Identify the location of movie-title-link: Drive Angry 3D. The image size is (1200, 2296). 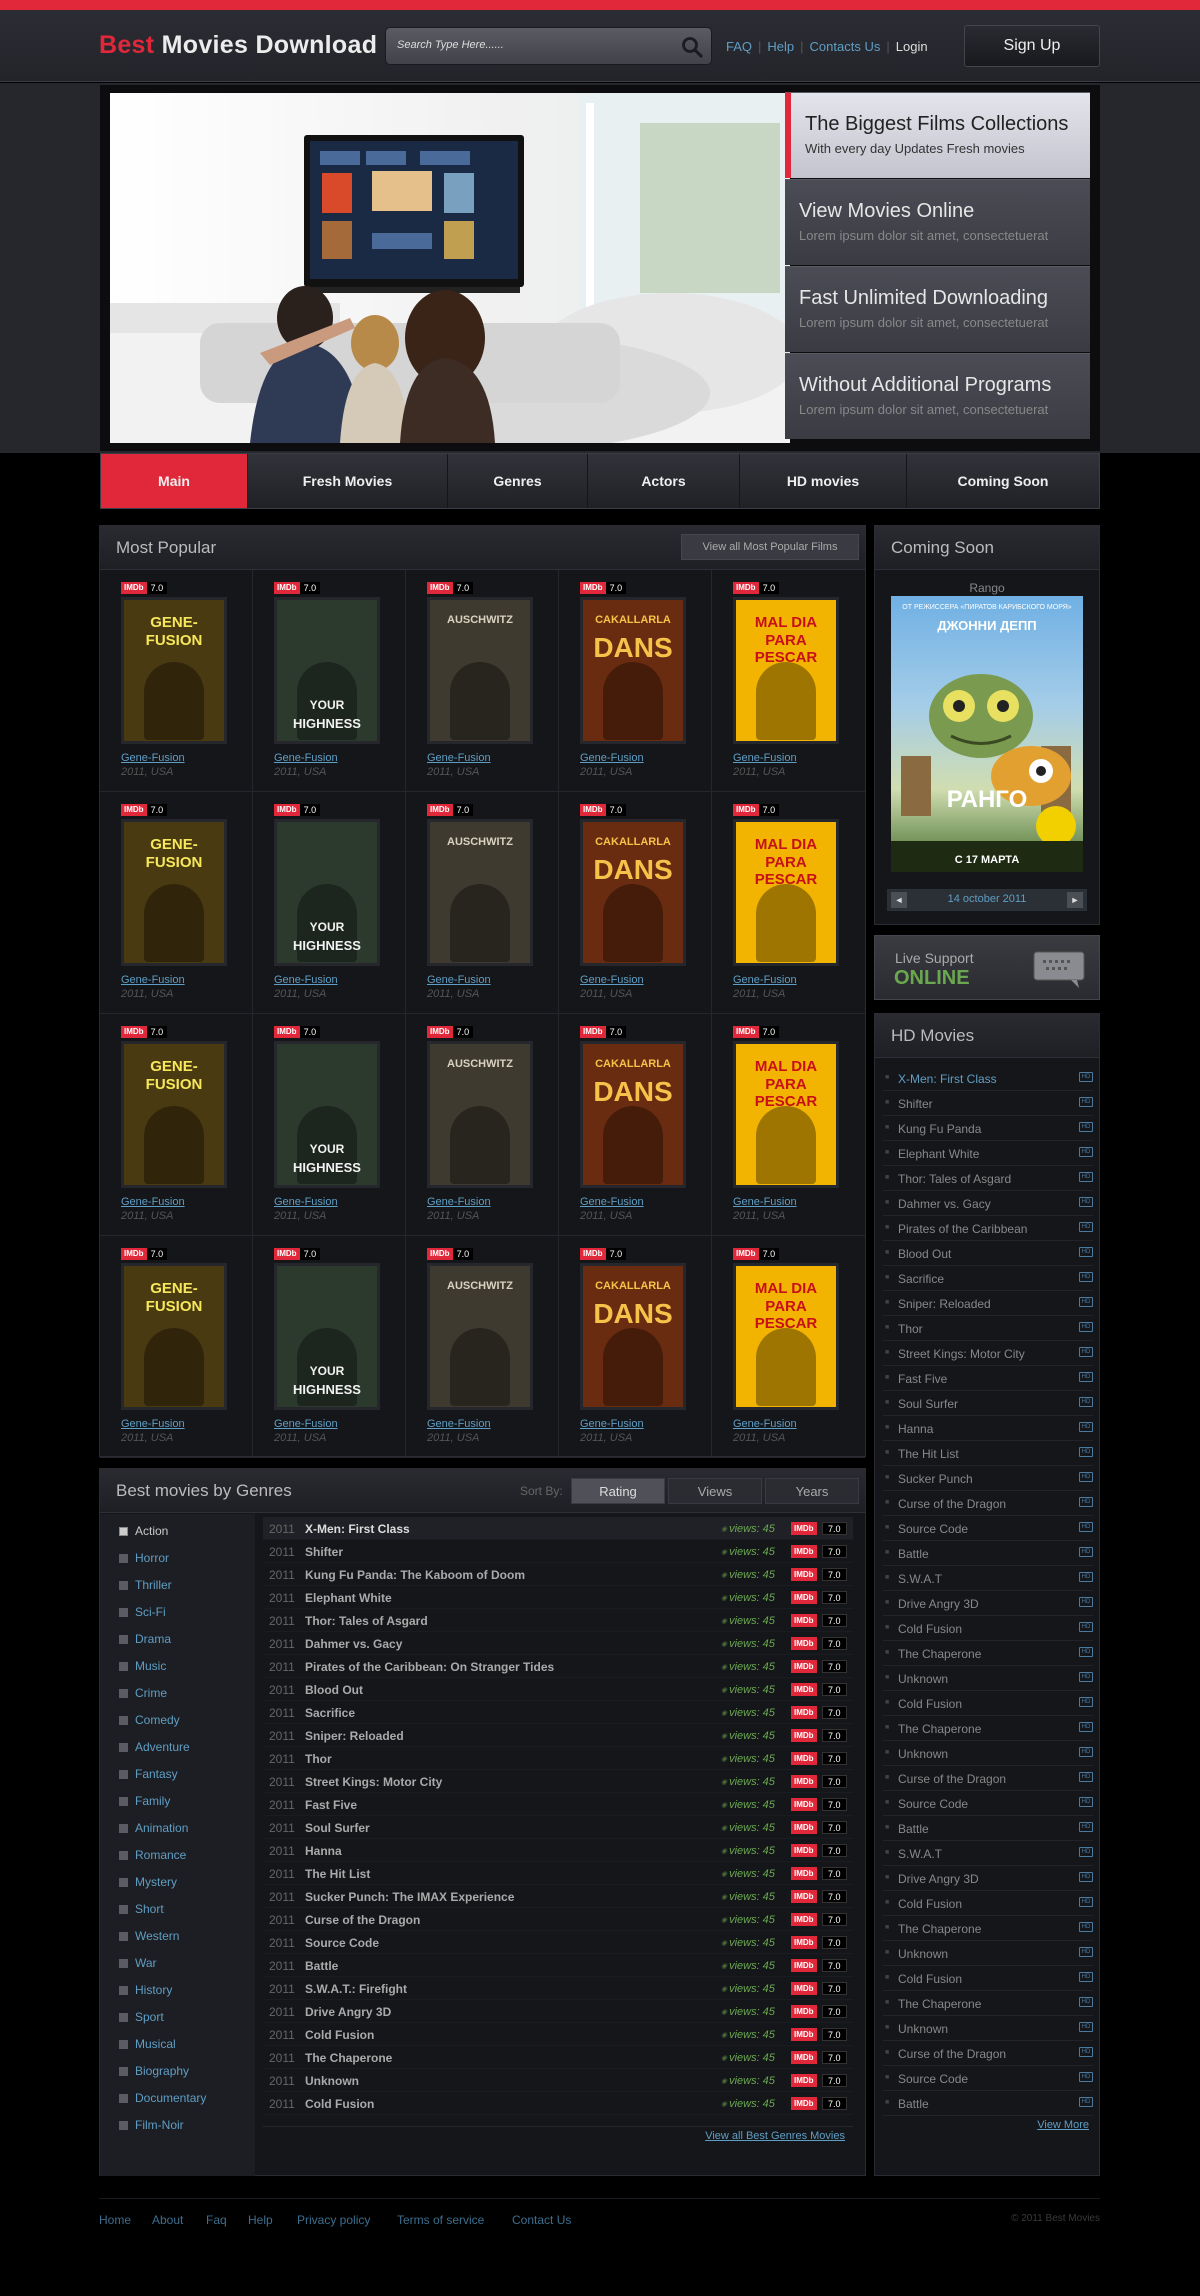
(348, 2012).